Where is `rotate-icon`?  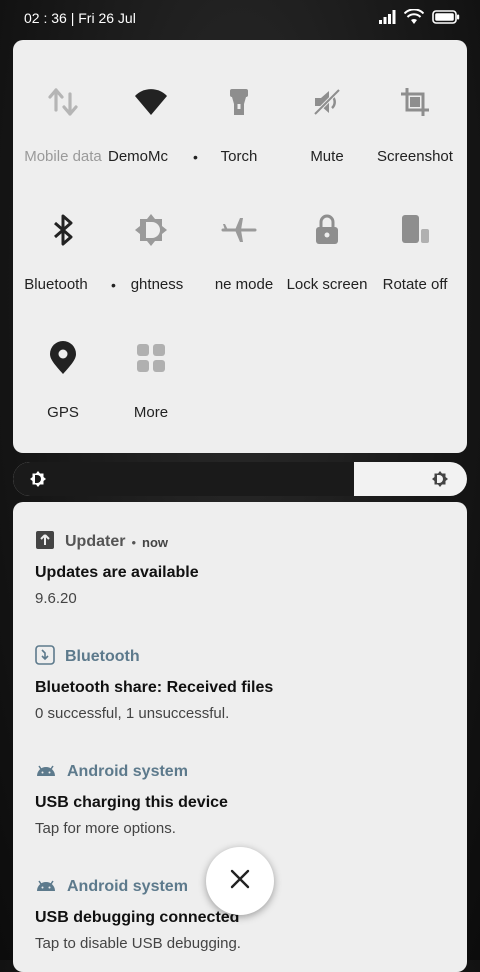 rotate-icon is located at coordinates (415, 230).